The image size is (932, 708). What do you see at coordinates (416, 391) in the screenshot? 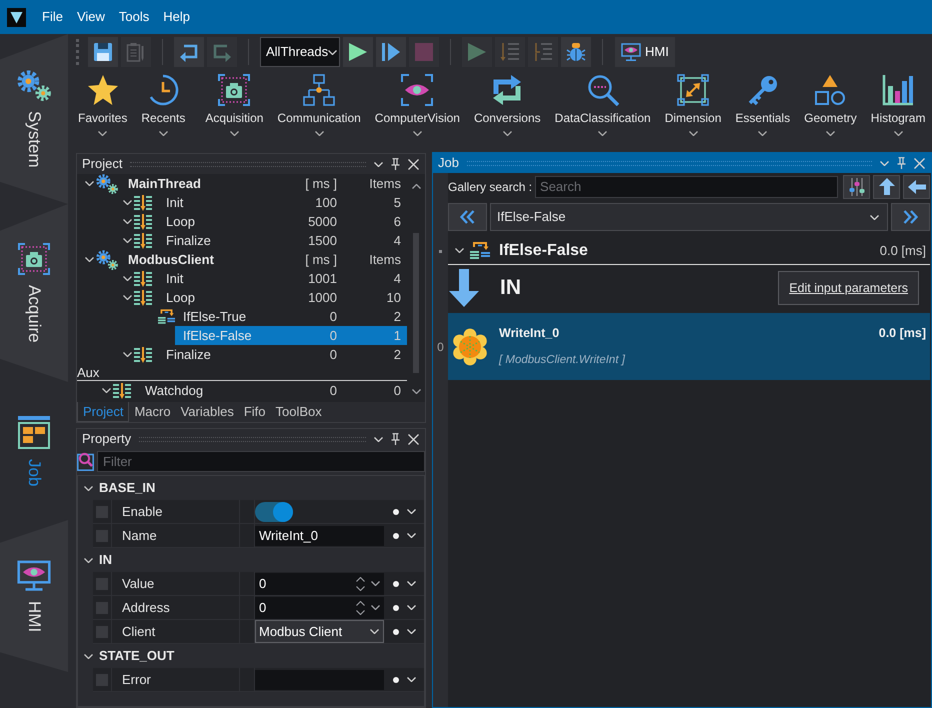
I see `scroll-down-icon` at bounding box center [416, 391].